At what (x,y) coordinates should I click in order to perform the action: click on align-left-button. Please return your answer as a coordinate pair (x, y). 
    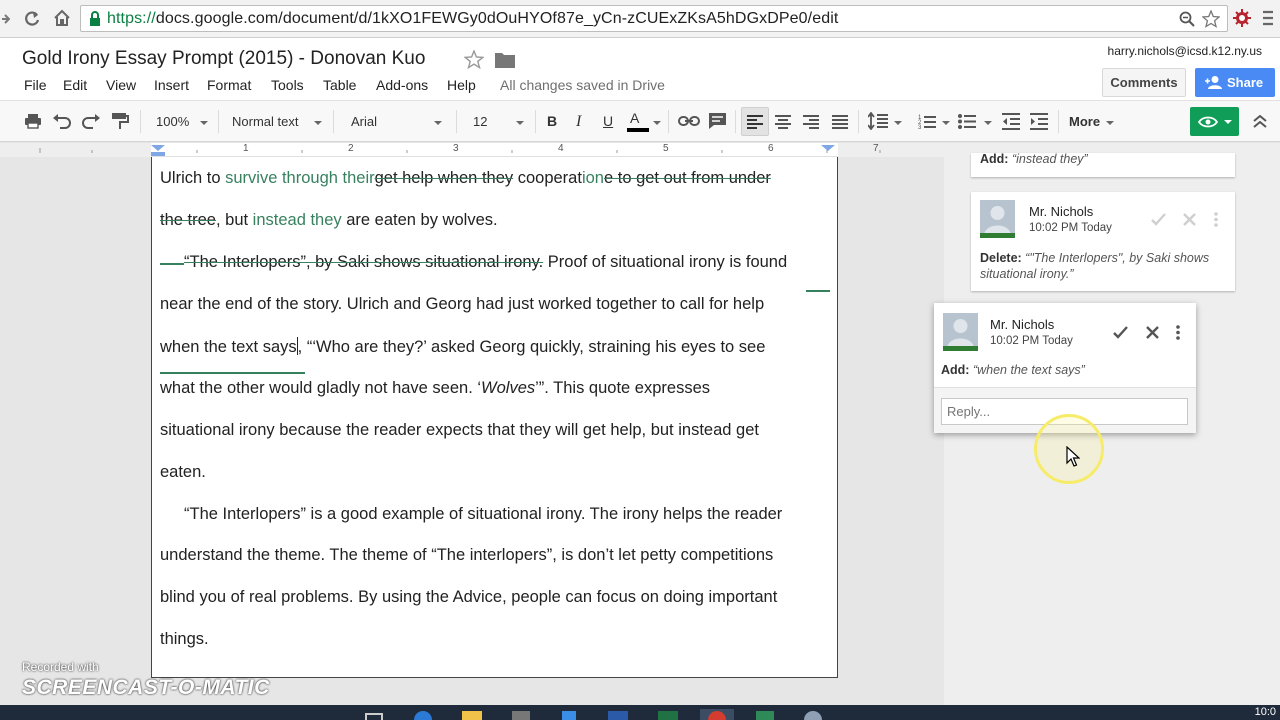
    Looking at the image, I should click on (755, 121).